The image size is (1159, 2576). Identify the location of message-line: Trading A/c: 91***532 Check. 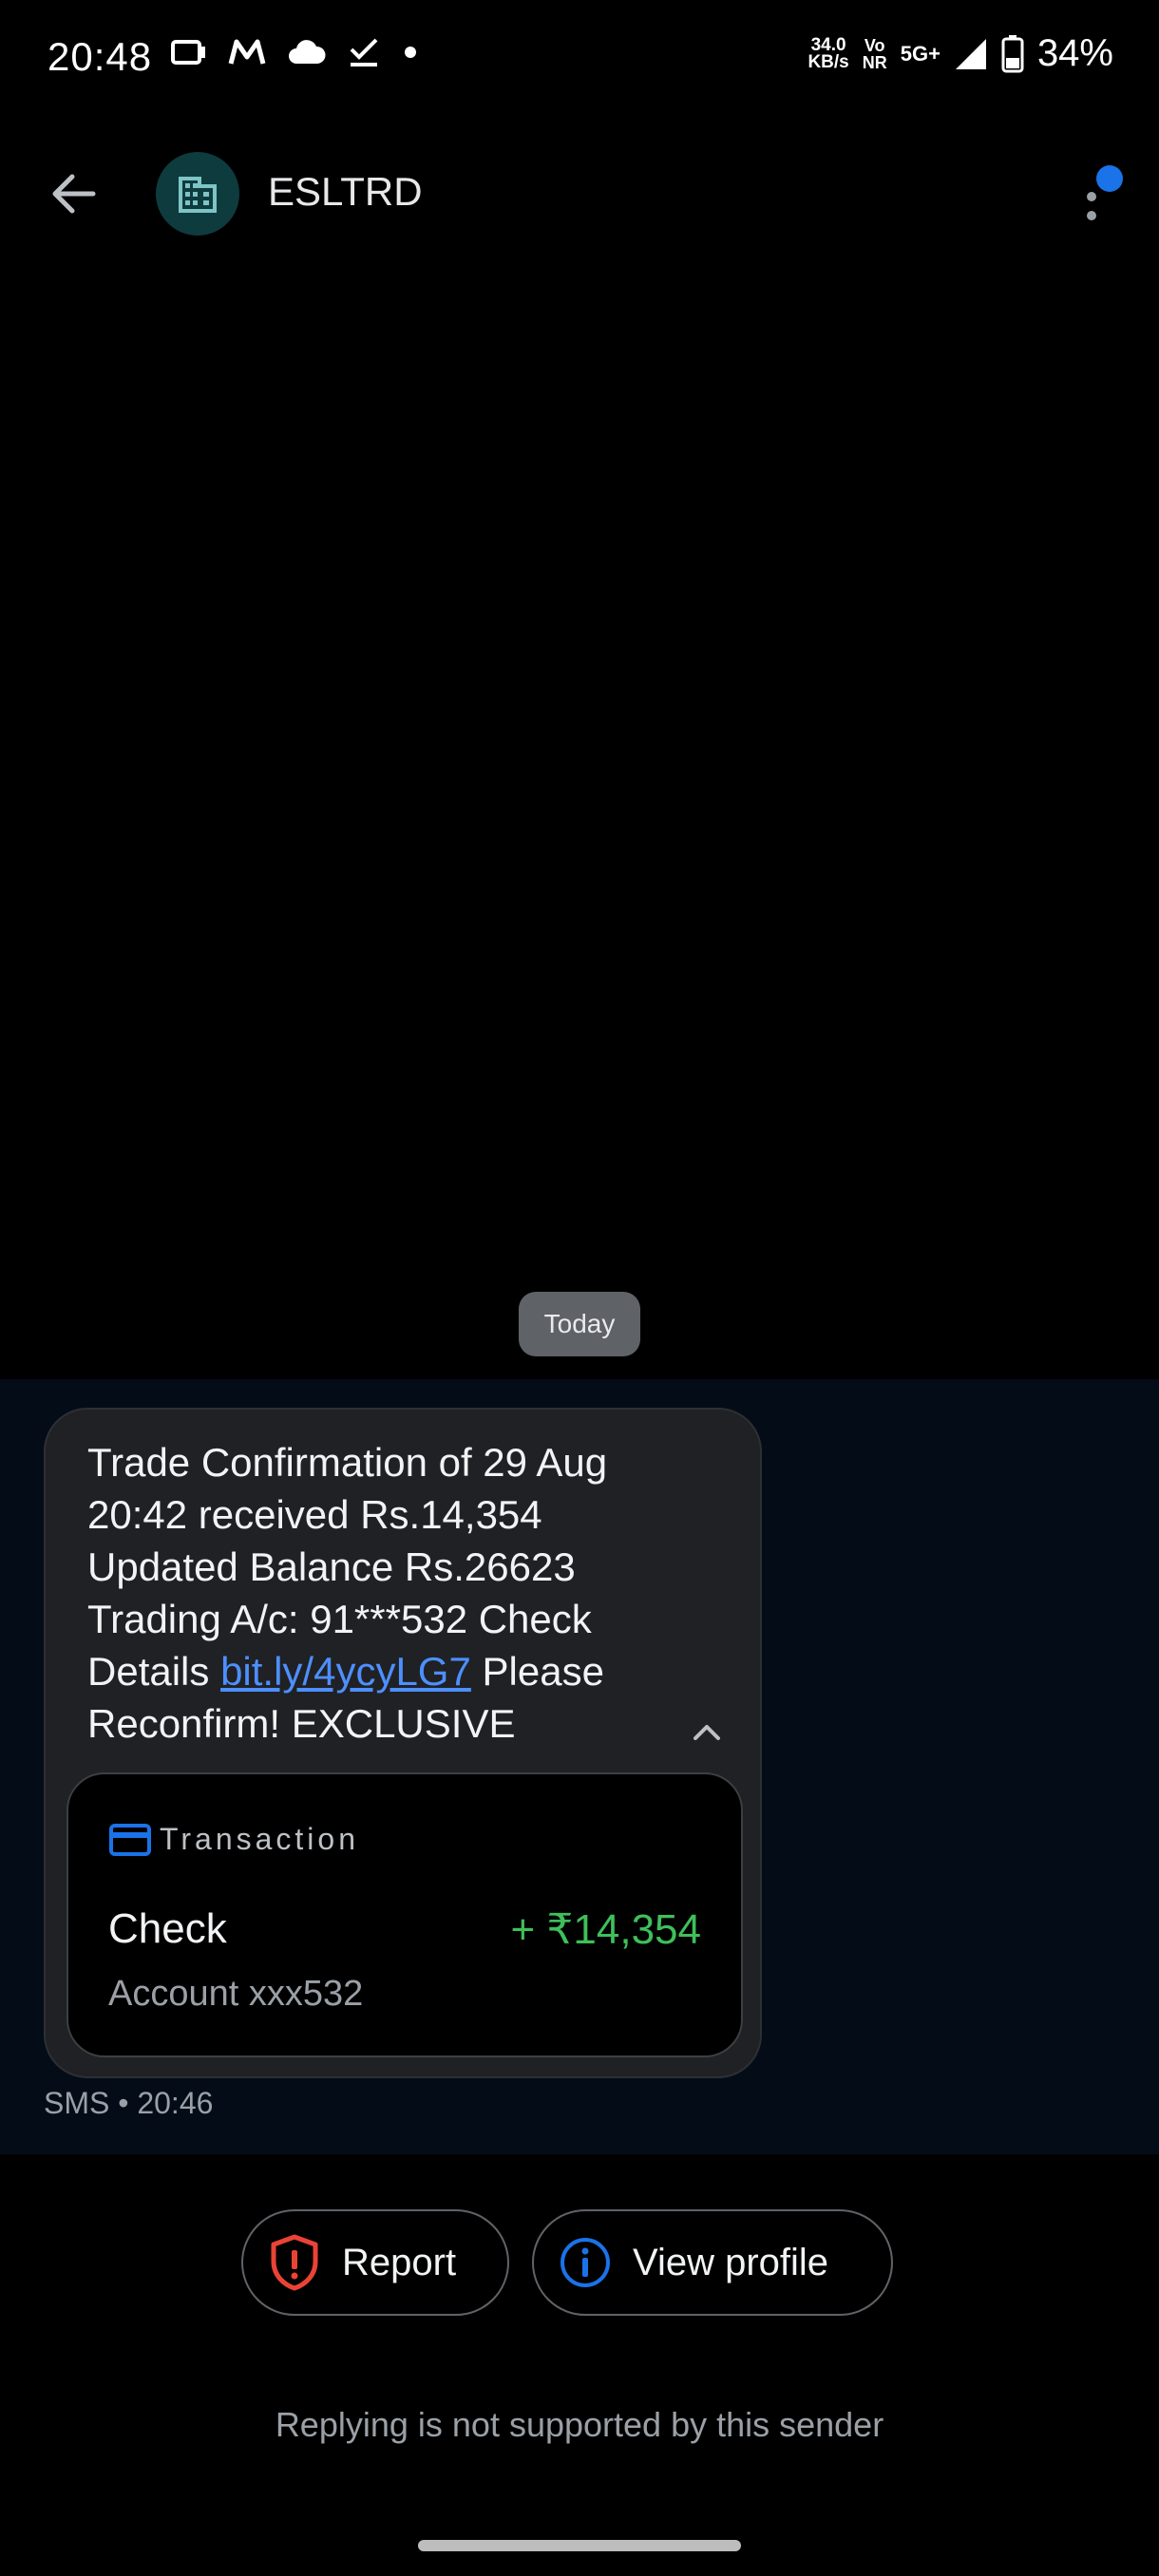
(339, 1619).